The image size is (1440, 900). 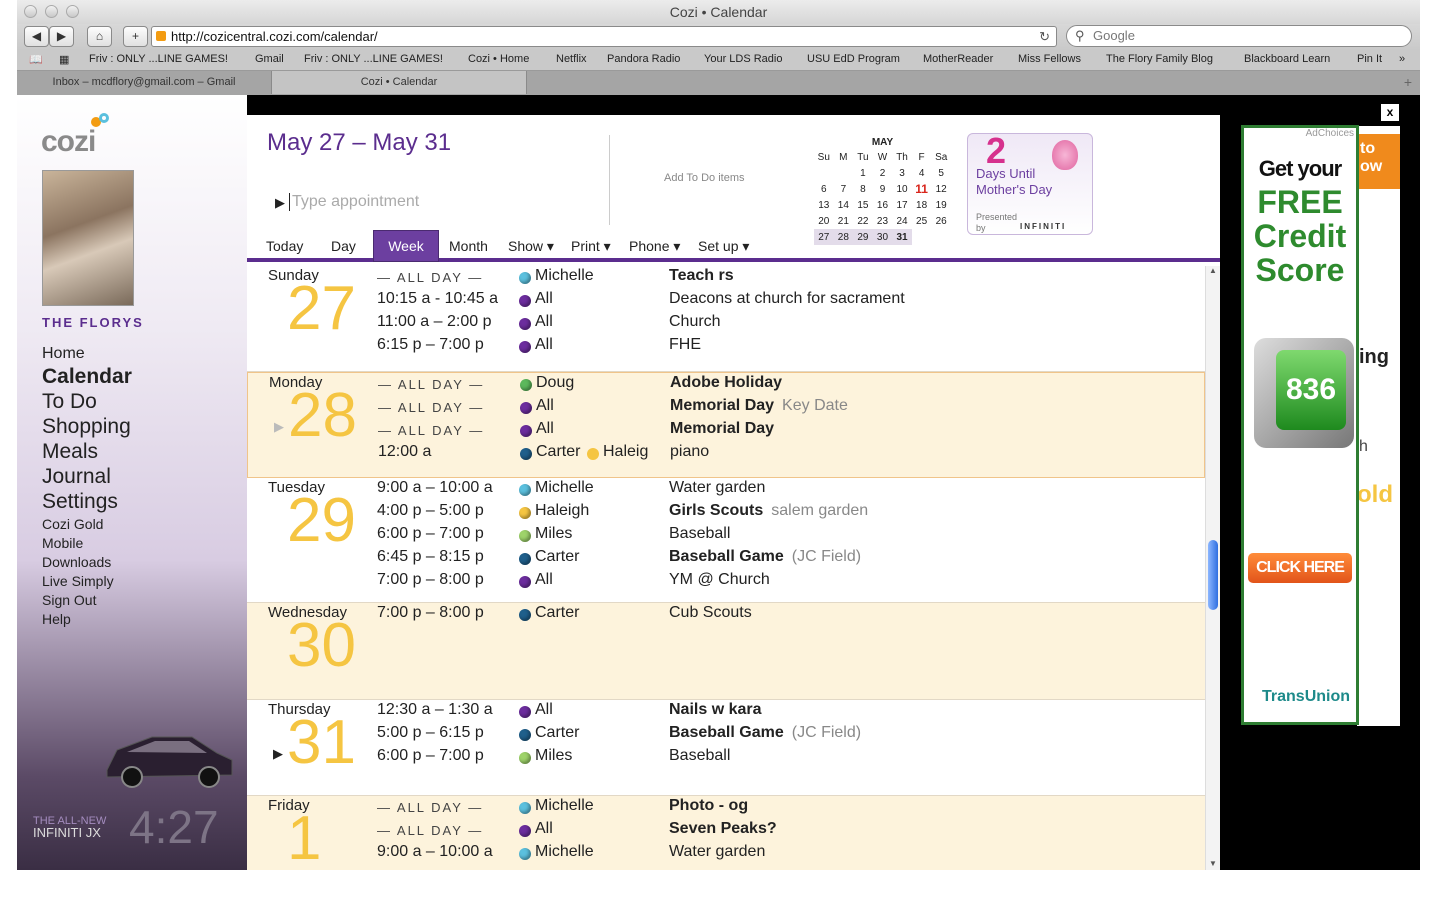 What do you see at coordinates (726, 385) in the screenshot?
I see `calendar-event: — ALL DAY — Doug Adobe Holiday` at bounding box center [726, 385].